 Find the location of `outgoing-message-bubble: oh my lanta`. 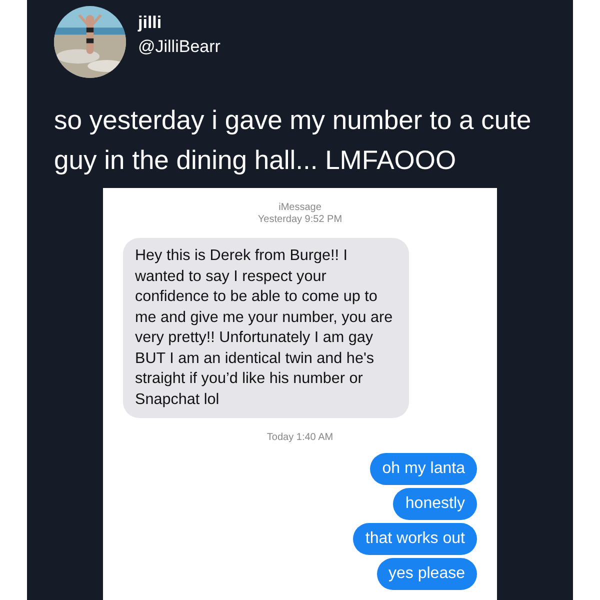

outgoing-message-bubble: oh my lanta is located at coordinates (423, 469).